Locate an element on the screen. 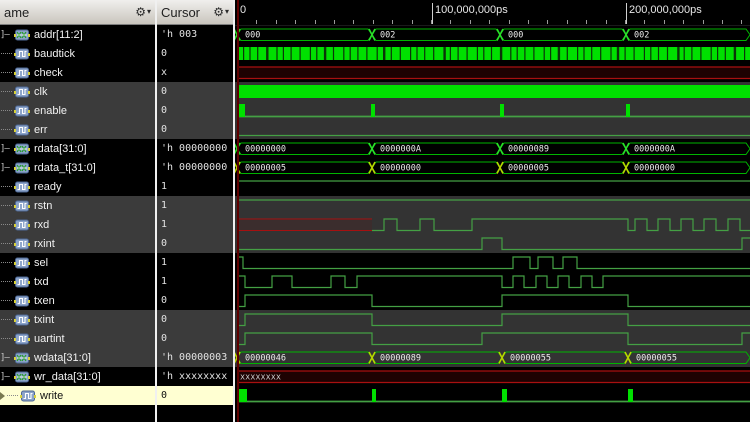  signal-row-baudtick: baudtick is located at coordinates (77, 53).